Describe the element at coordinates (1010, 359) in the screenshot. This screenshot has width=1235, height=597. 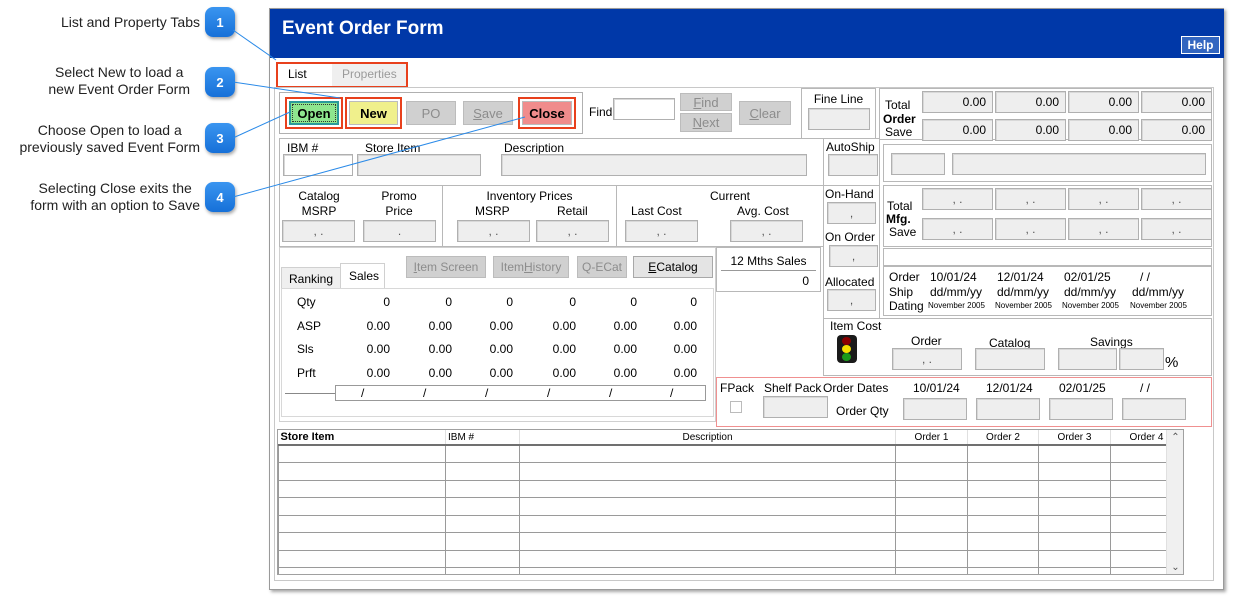
I see `item-cost-catalog-input` at that location.